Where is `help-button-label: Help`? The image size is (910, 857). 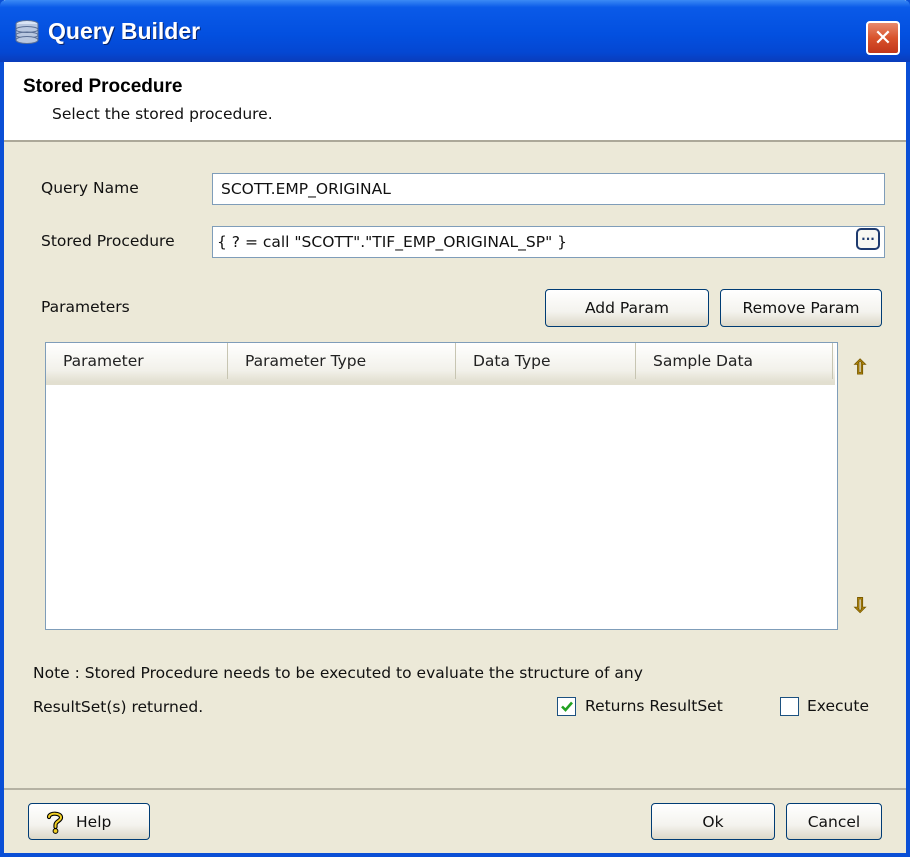
help-button-label: Help is located at coordinates (94, 821).